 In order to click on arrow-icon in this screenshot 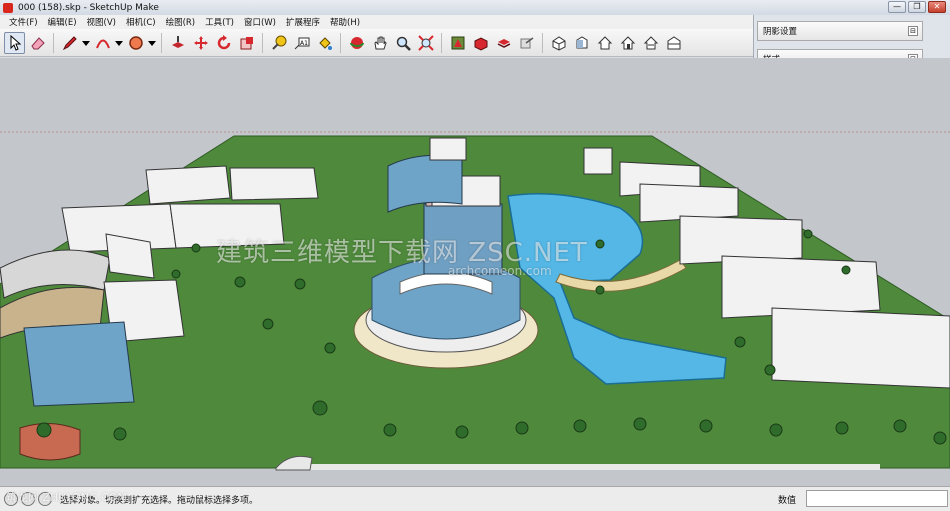, I will do `click(15, 42)`.